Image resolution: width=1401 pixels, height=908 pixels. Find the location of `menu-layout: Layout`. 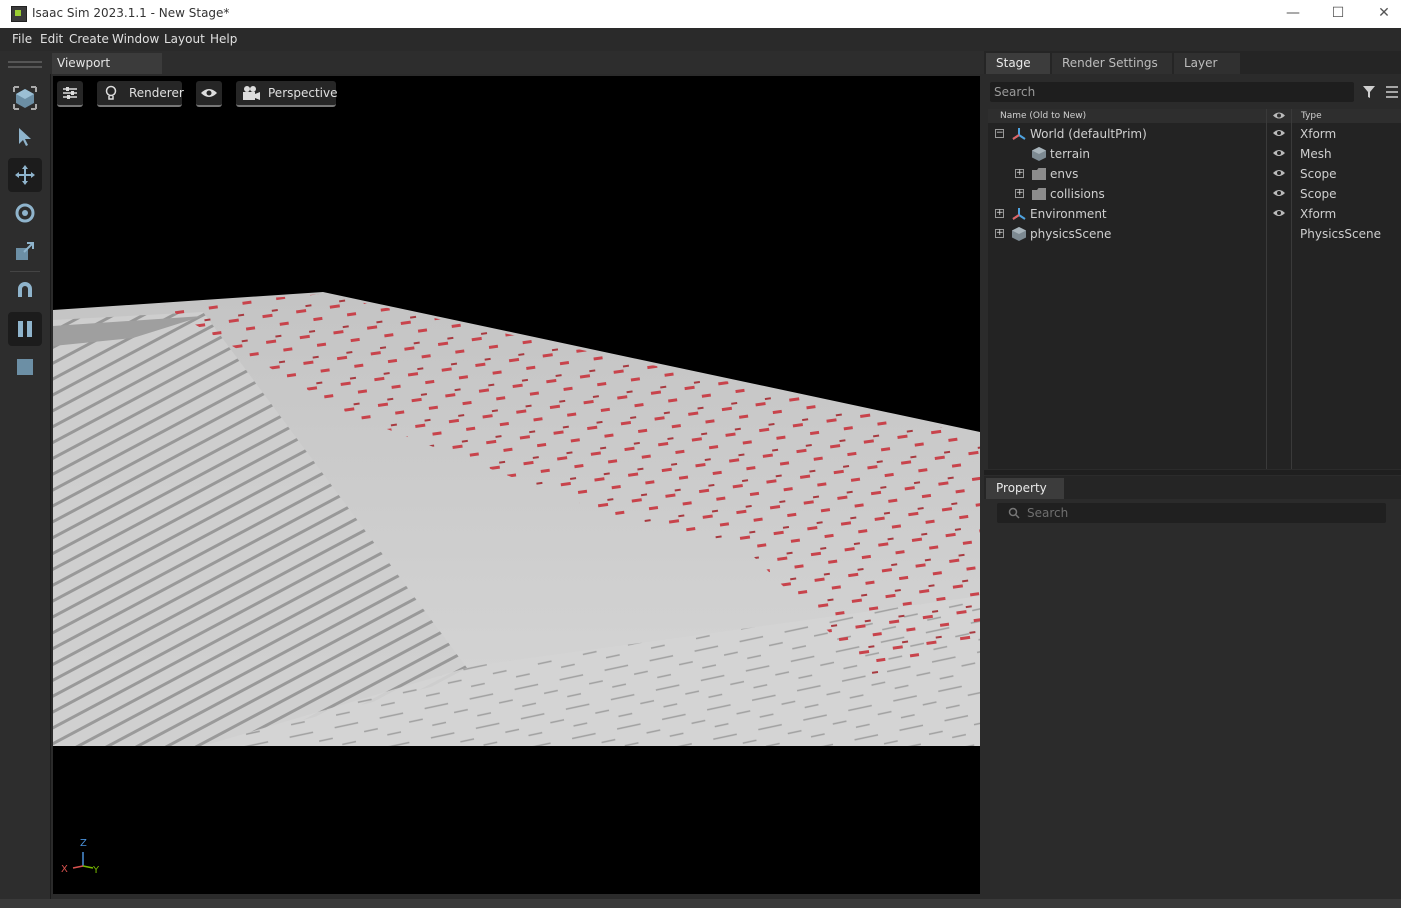

menu-layout: Layout is located at coordinates (184, 39).